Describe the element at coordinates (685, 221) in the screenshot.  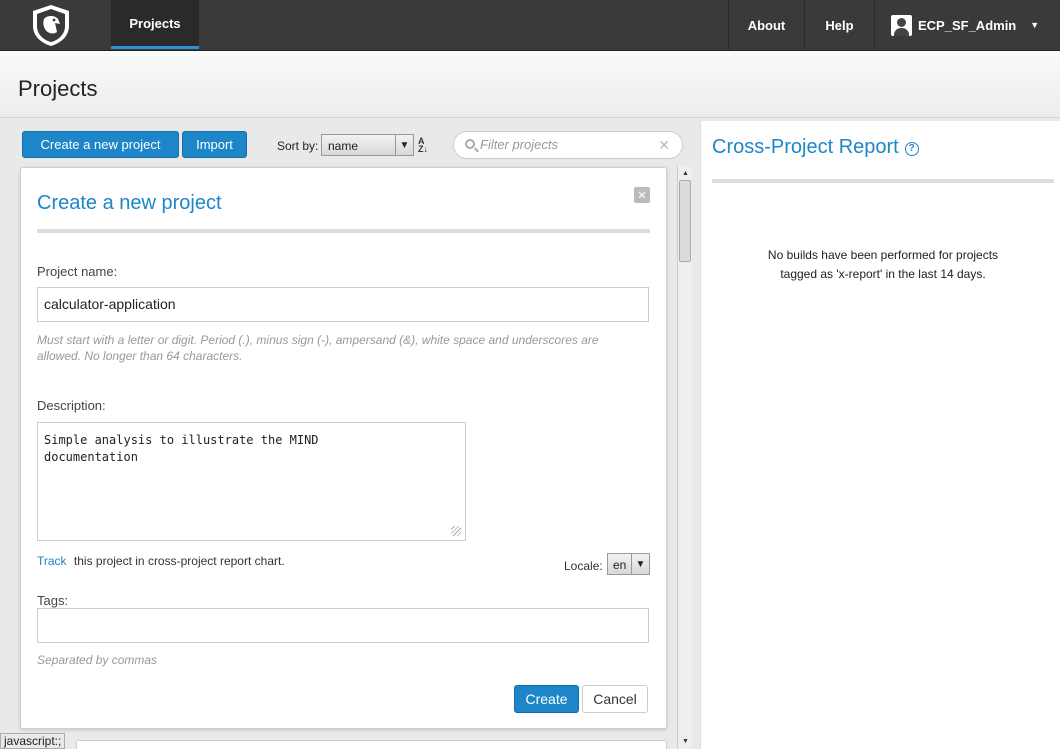
I see `scroll-thumb` at that location.